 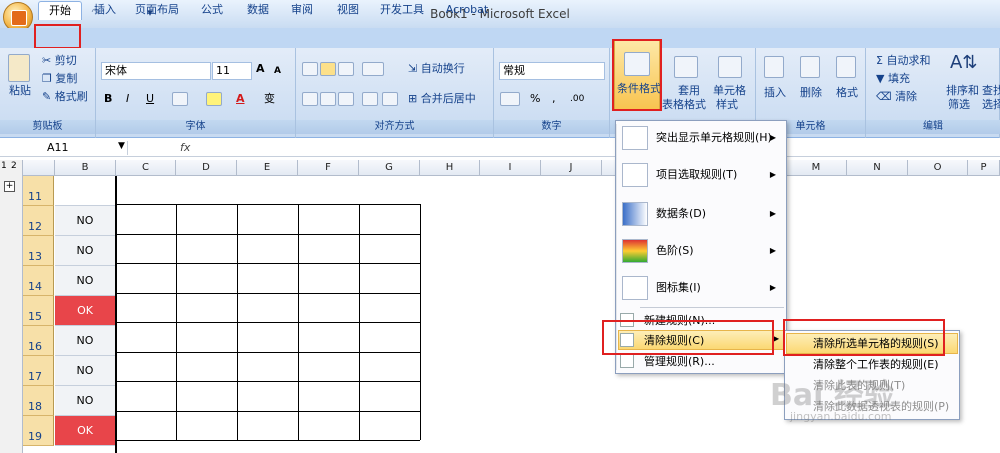 I want to click on row-header: 18, so click(x=38, y=401).